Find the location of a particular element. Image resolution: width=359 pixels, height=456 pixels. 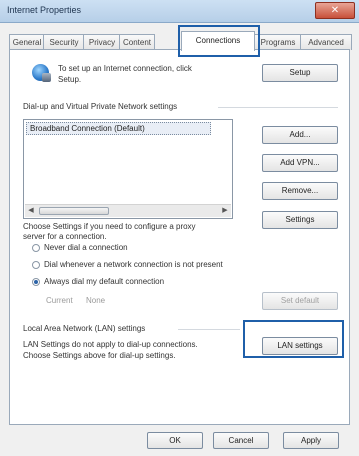

current-value: None is located at coordinates (96, 300).